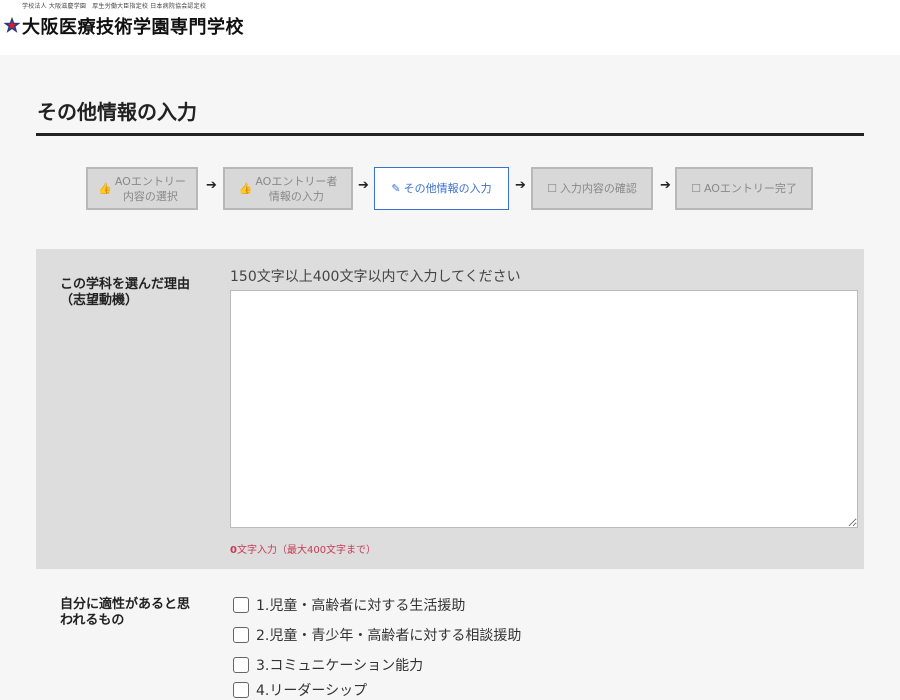 This screenshot has width=900, height=700. I want to click on char-counter: 0文字入力（最大400文字まで）, so click(303, 548).